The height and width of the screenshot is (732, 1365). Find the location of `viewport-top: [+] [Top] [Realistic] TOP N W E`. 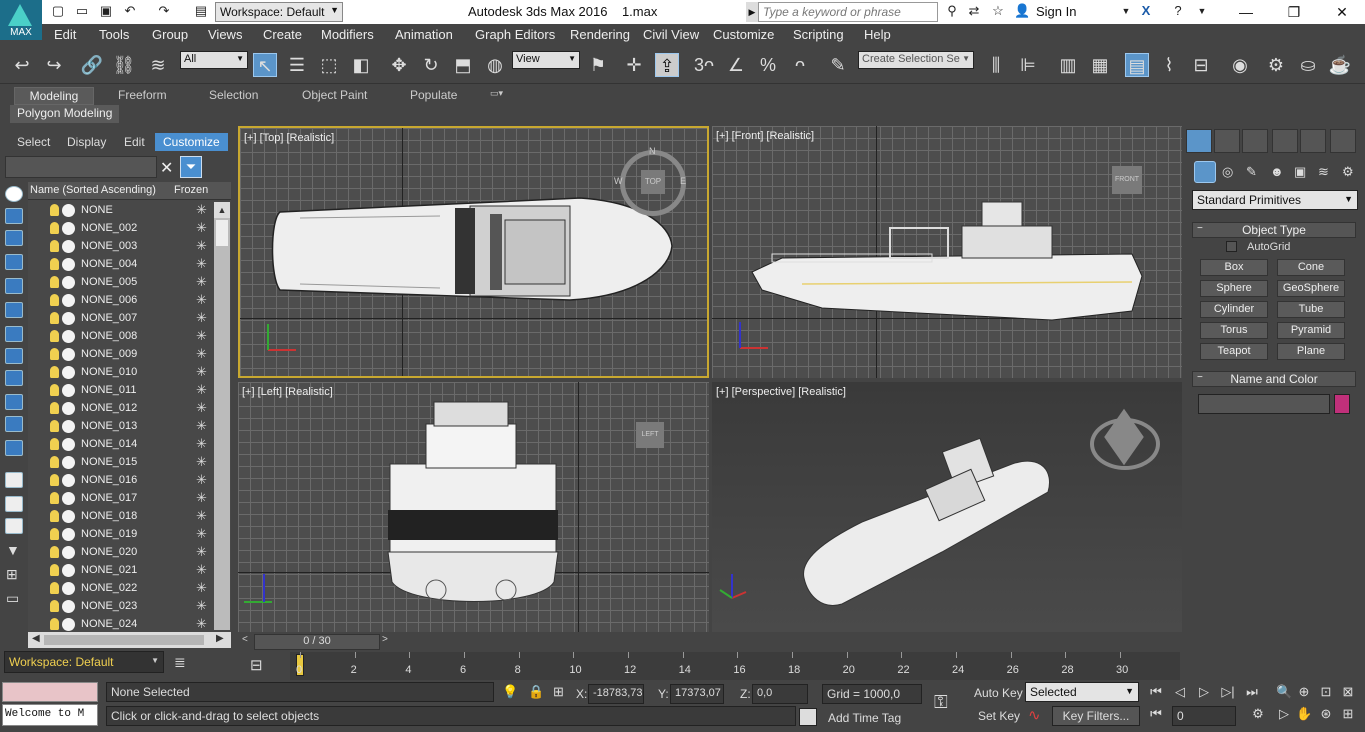

viewport-top: [+] [Top] [Realistic] TOP N W E is located at coordinates (473, 252).